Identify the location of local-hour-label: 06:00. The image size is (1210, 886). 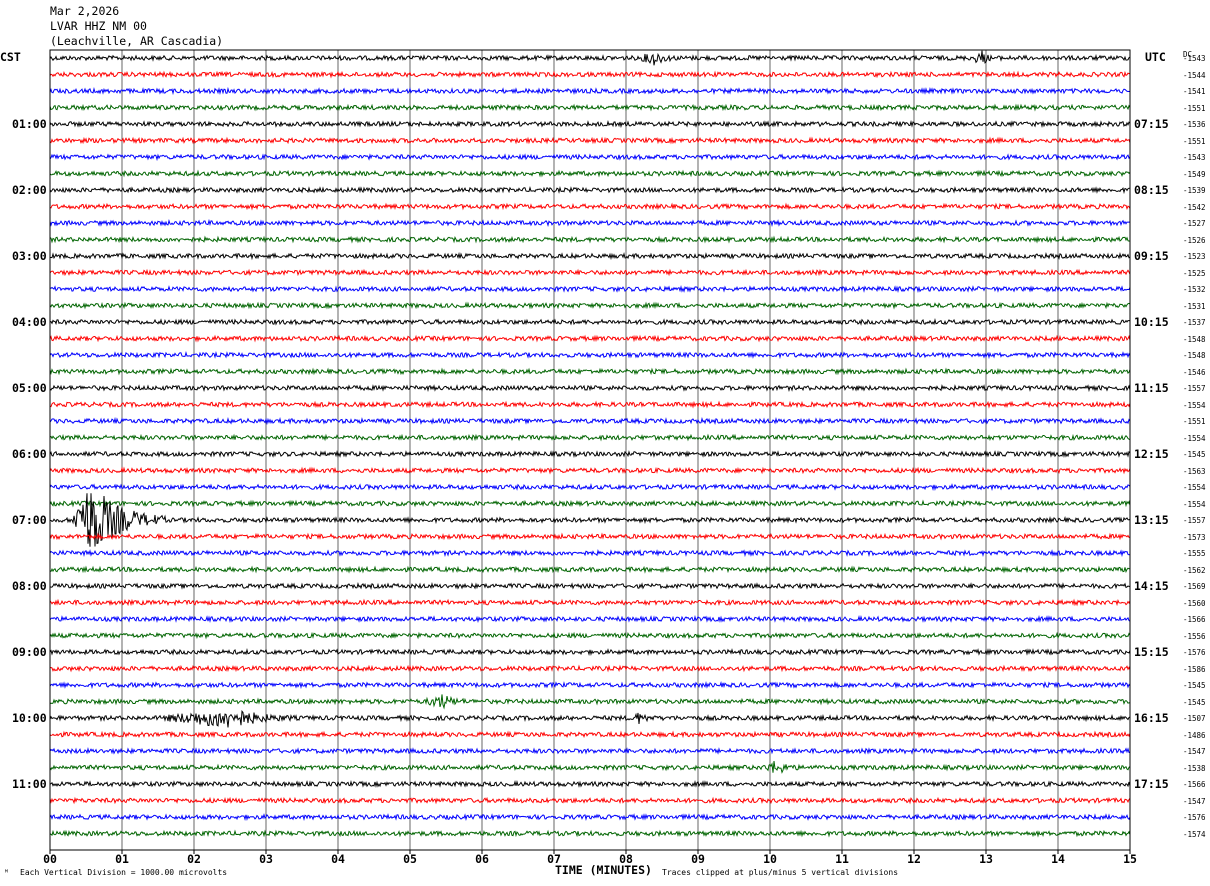
(29, 454).